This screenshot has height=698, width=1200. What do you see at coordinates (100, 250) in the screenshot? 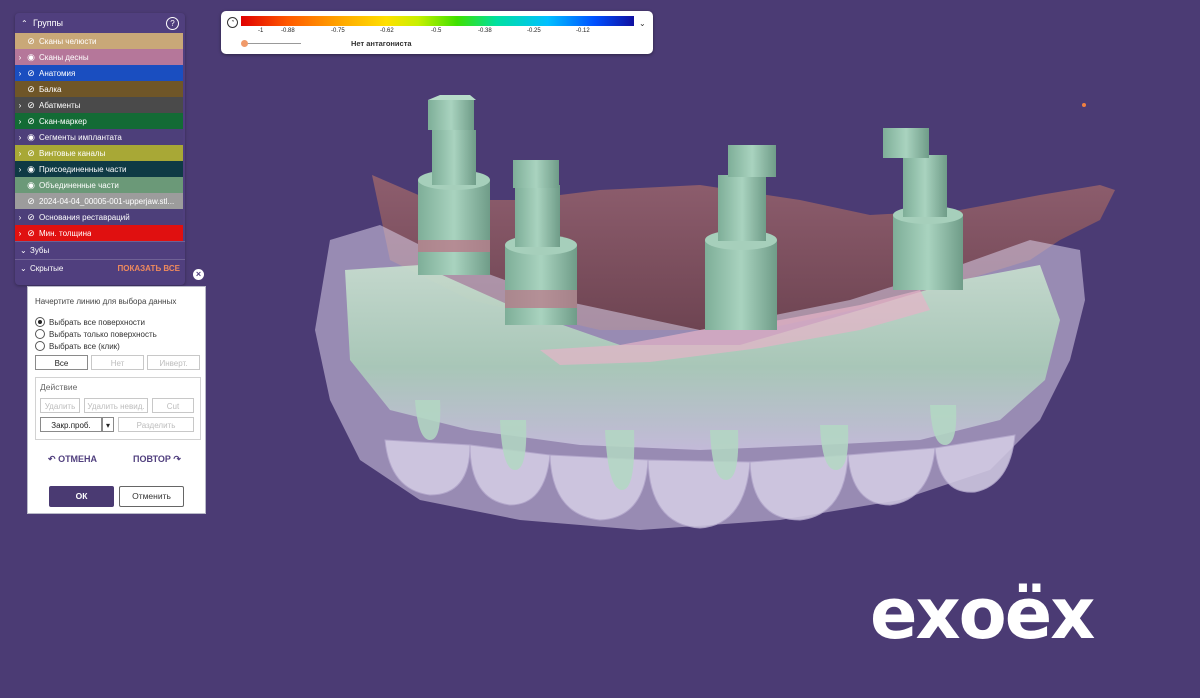
I see `teeth-section: ⌄ Зубы` at bounding box center [100, 250].